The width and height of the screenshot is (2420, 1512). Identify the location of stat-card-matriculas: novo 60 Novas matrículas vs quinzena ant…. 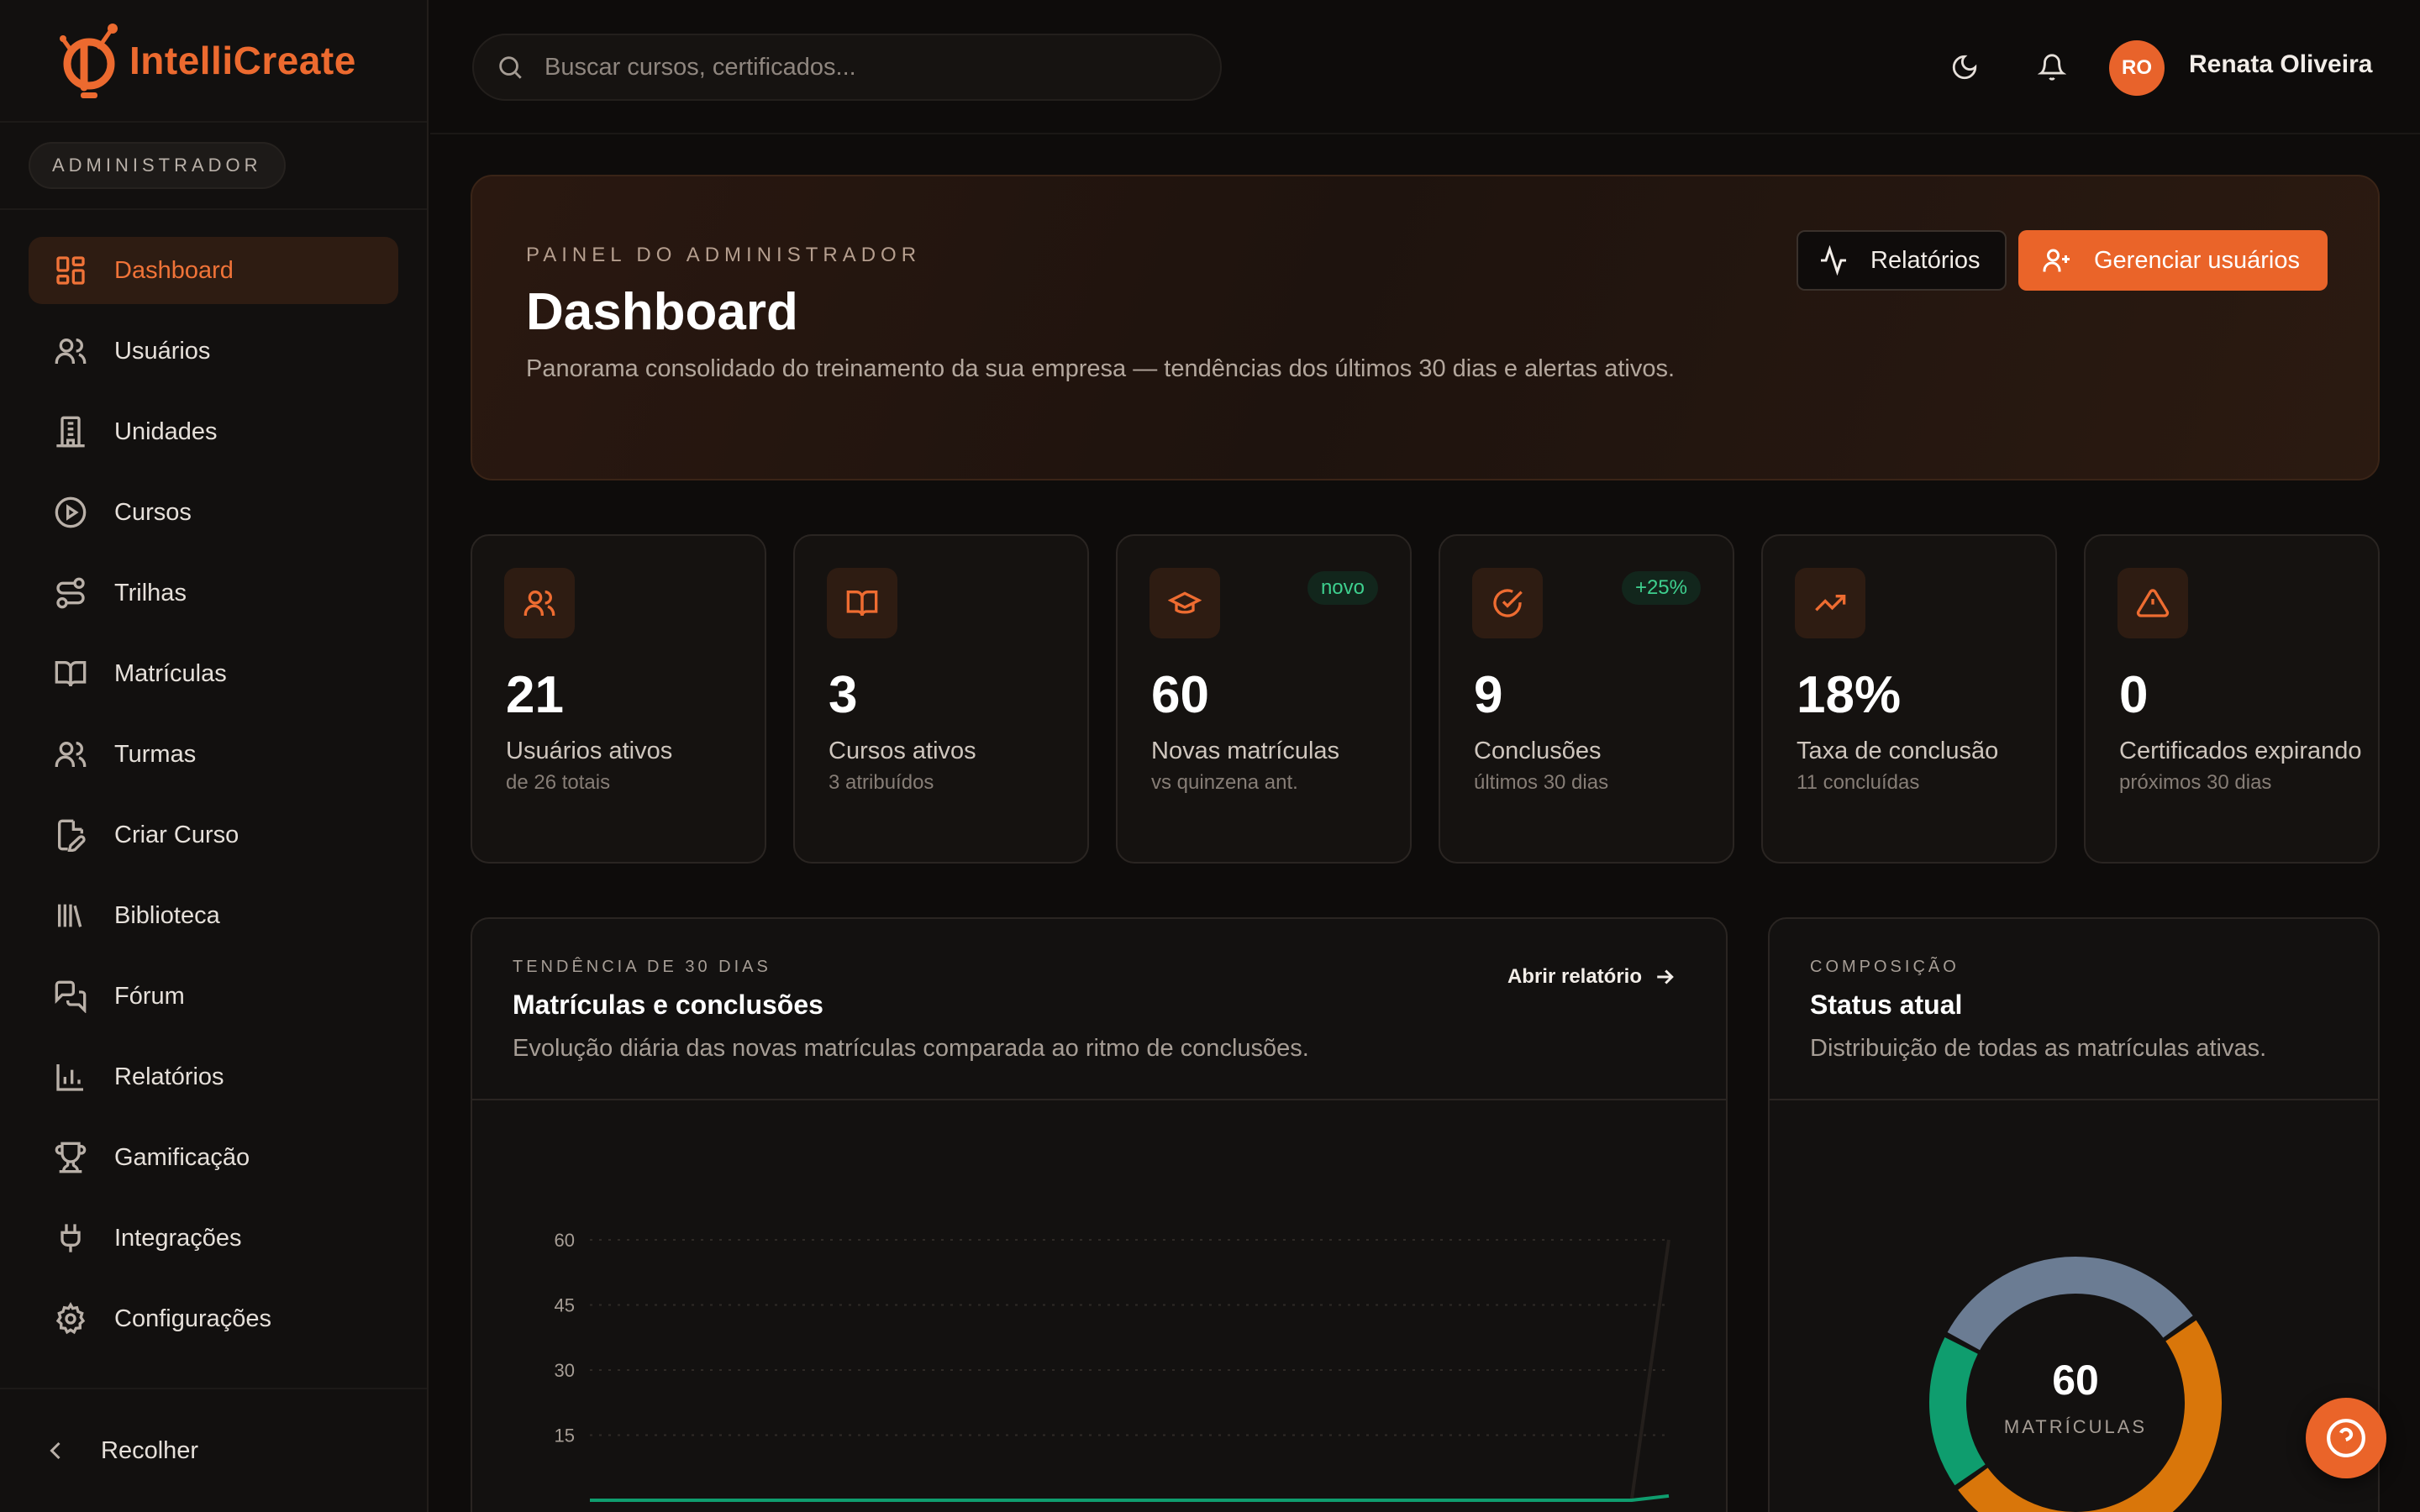
(1264, 699).